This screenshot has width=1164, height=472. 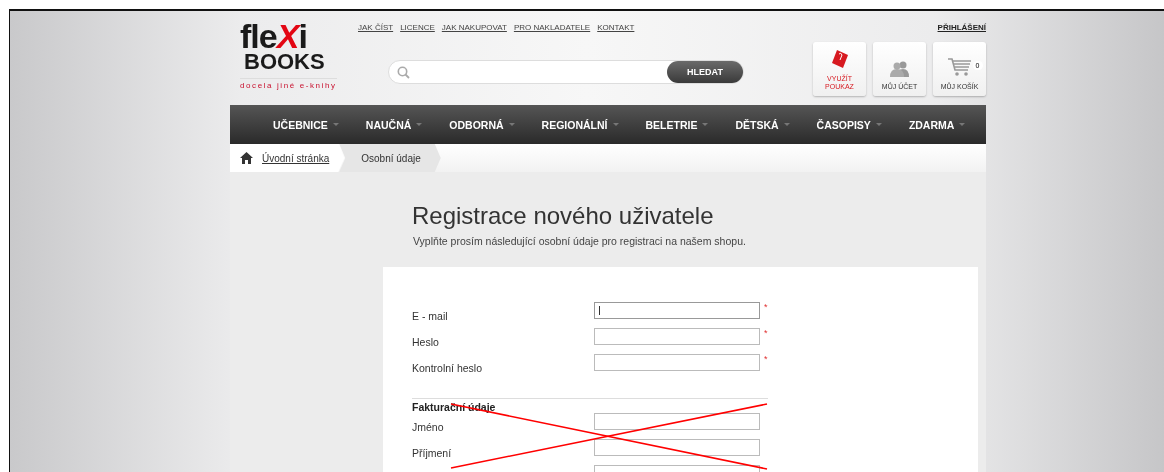 What do you see at coordinates (428, 426) in the screenshot?
I see `field-label: Jméno` at bounding box center [428, 426].